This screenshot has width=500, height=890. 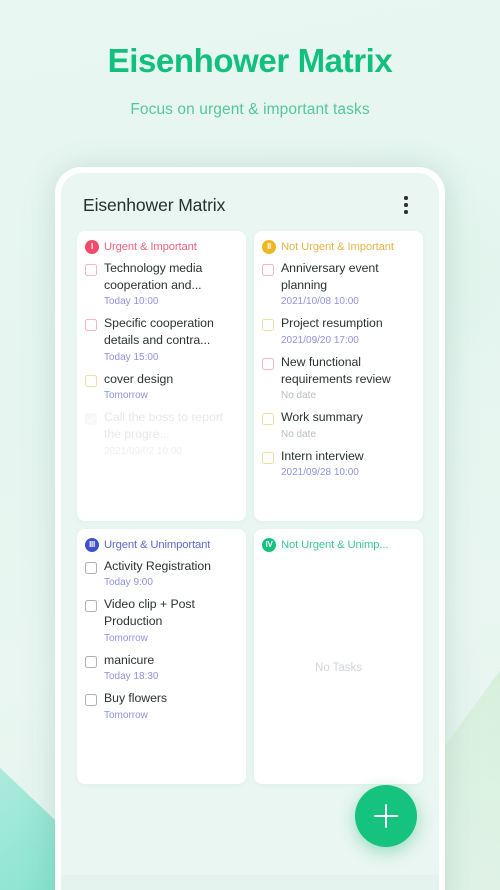 I want to click on quadrant-numeral-badge: IV, so click(x=269, y=545).